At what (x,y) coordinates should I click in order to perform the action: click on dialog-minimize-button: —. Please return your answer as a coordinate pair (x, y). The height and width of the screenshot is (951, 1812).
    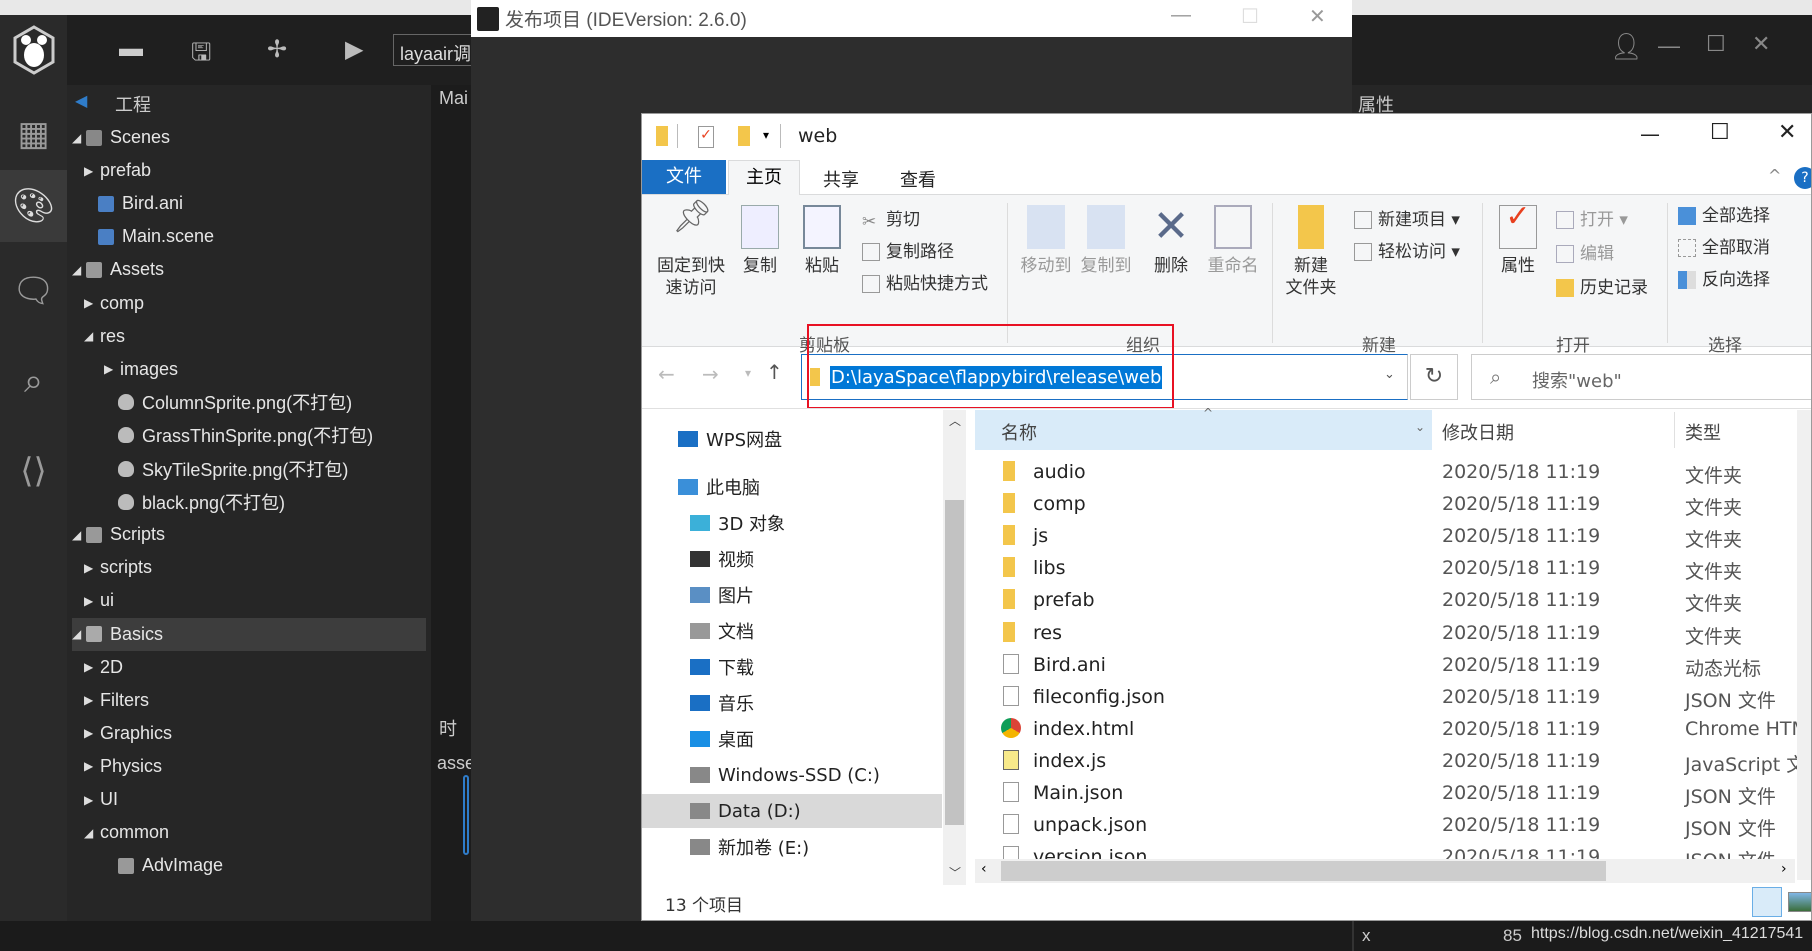
    Looking at the image, I should click on (1181, 15).